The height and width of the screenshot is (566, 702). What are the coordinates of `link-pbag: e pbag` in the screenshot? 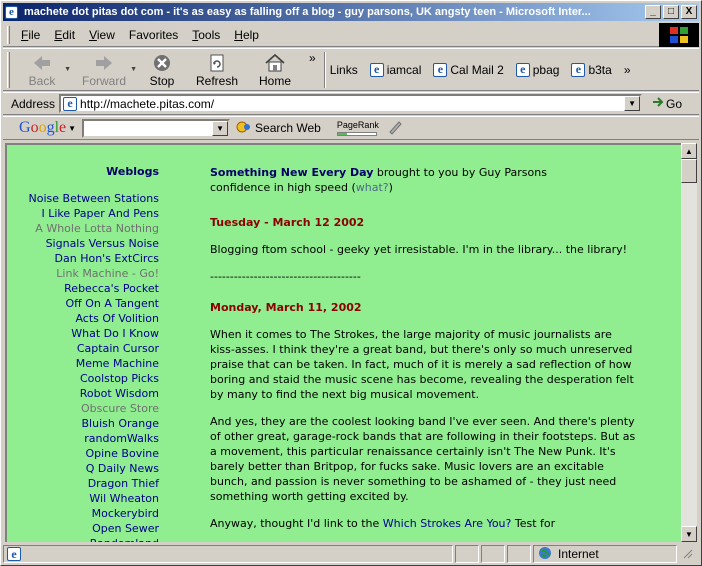 It's located at (537, 69).